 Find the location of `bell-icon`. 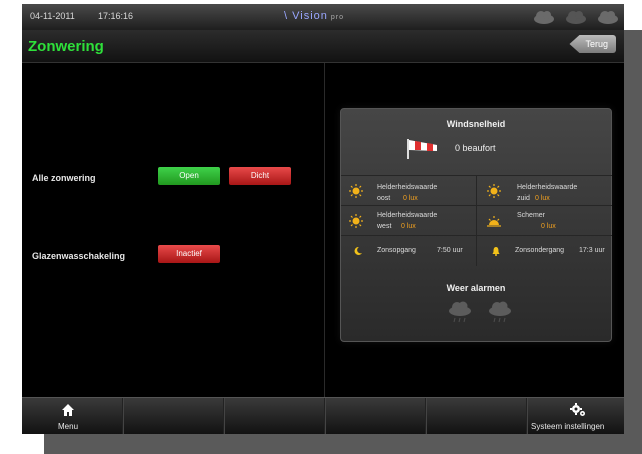

bell-icon is located at coordinates (496, 251).